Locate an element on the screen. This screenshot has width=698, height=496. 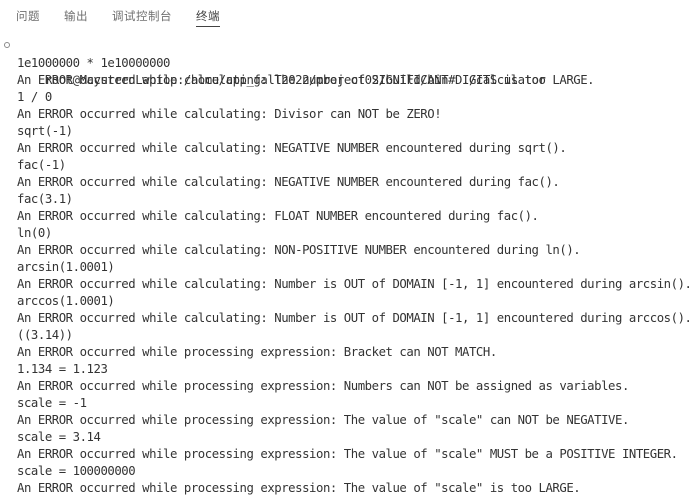
terminal-line: scale = 100000000 is located at coordinates (76, 471).